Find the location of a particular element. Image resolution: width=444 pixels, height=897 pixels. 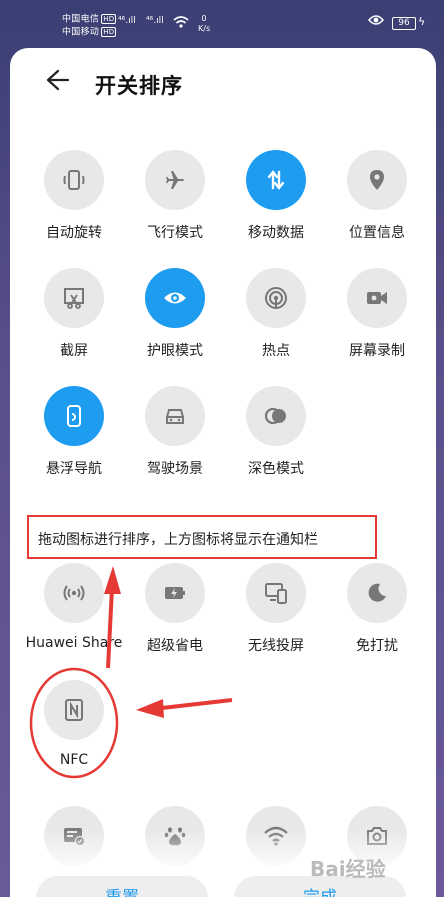

toggle-tile: 自动旋转 is located at coordinates (74, 205).